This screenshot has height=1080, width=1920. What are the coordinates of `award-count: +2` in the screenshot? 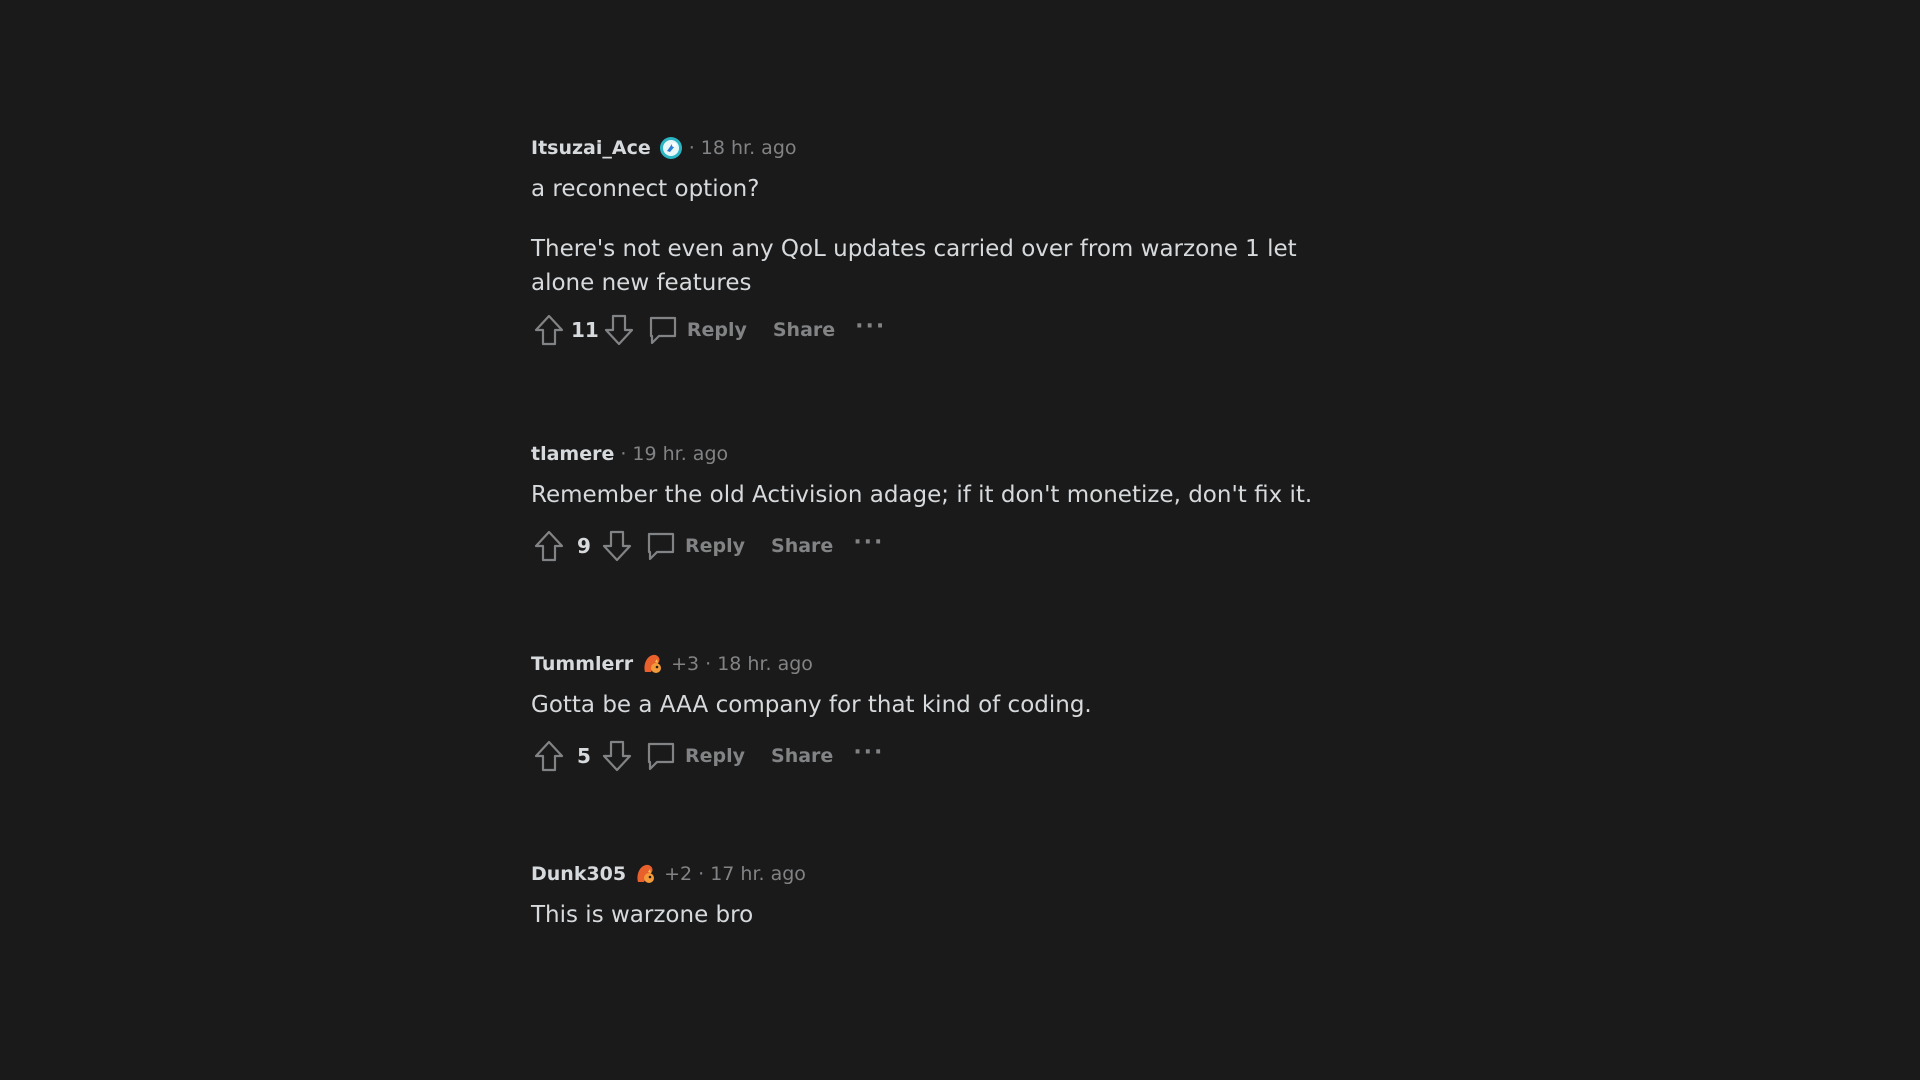 It's located at (678, 874).